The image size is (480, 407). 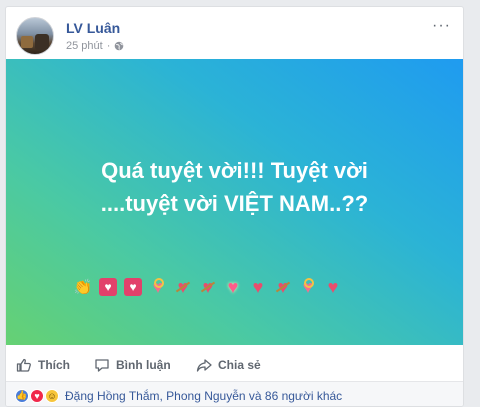 I want to click on reaction-icons: 👍 ♥ ☺, so click(x=37, y=395).